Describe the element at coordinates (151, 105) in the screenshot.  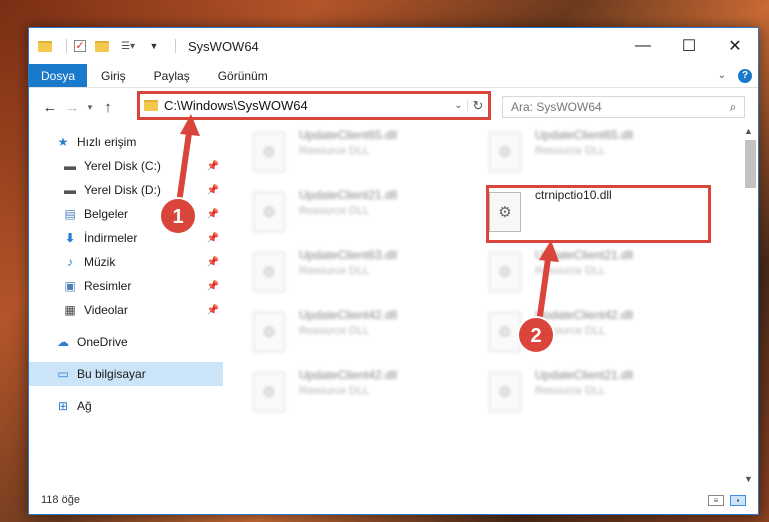
I see `folder-icon` at that location.